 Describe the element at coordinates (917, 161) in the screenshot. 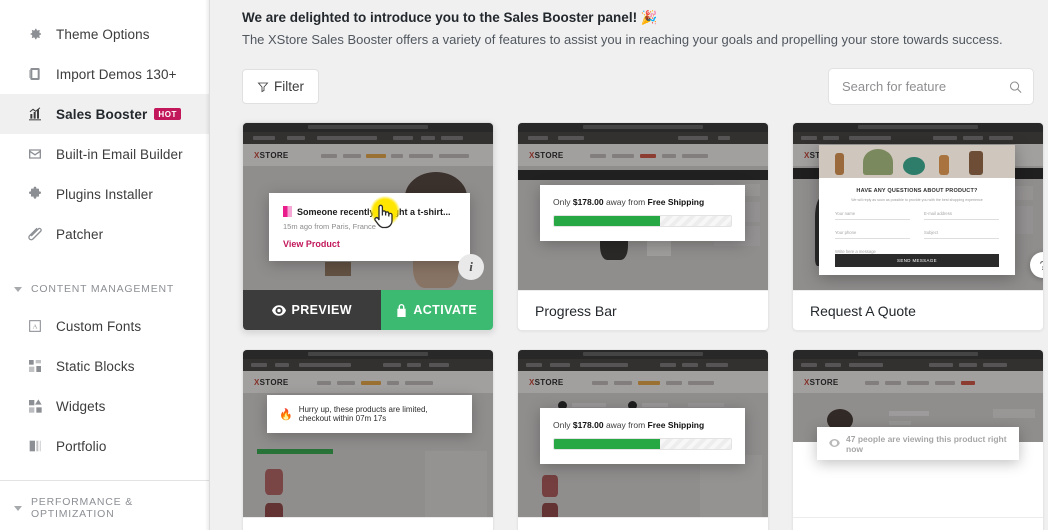

I see `quote-hero-image` at that location.